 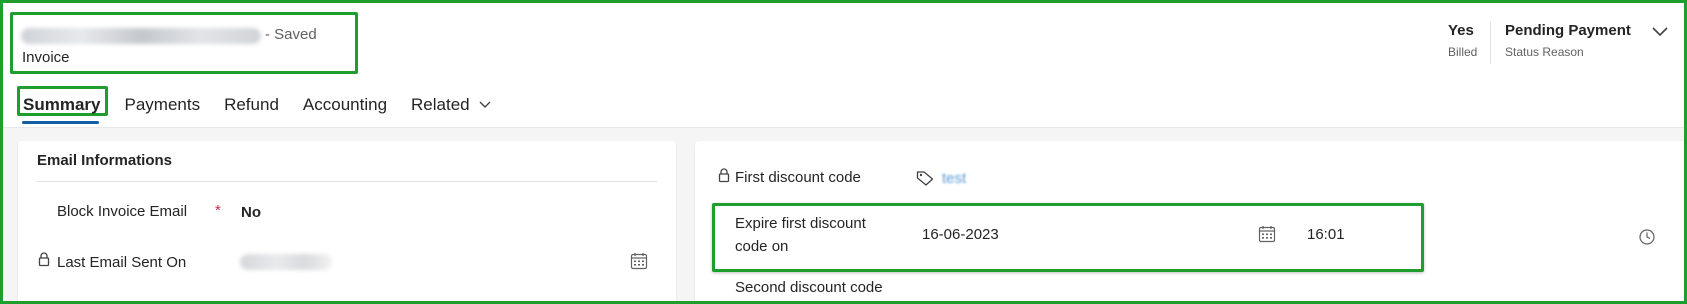 What do you see at coordinates (122, 211) in the screenshot?
I see `block-invoice-email-label: Block Invoice Email` at bounding box center [122, 211].